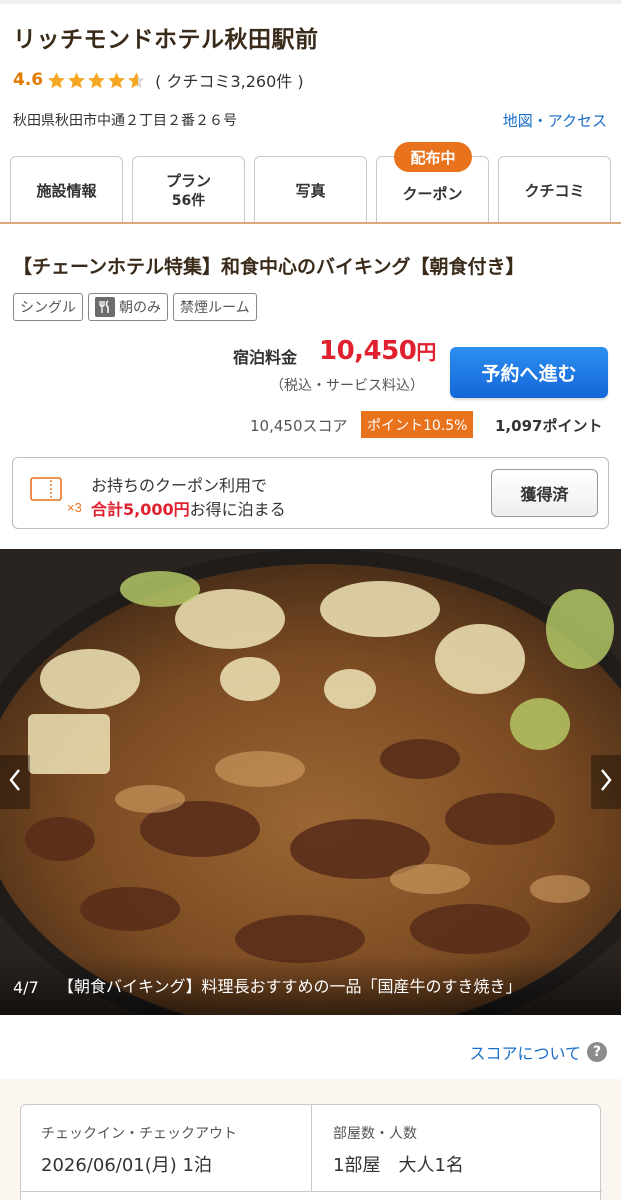  What do you see at coordinates (426, 352) in the screenshot?
I see `price-unit: 円` at bounding box center [426, 352].